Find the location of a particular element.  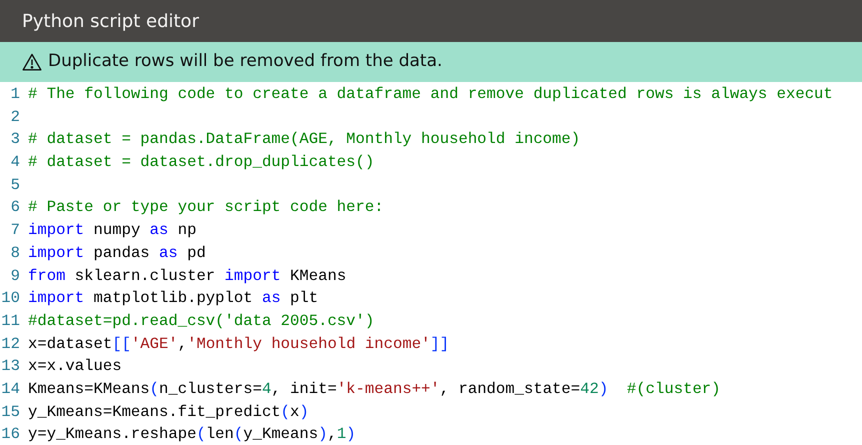

line-number: 1 is located at coordinates (15, 94).